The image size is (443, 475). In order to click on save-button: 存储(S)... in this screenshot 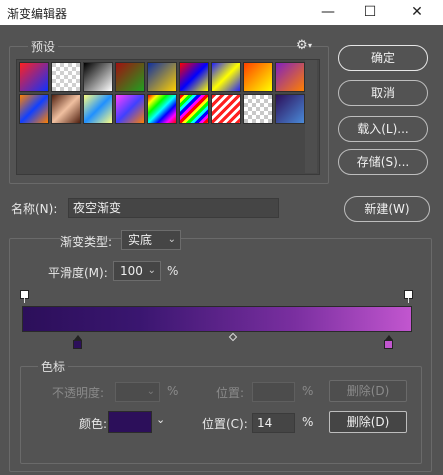, I will do `click(383, 162)`.